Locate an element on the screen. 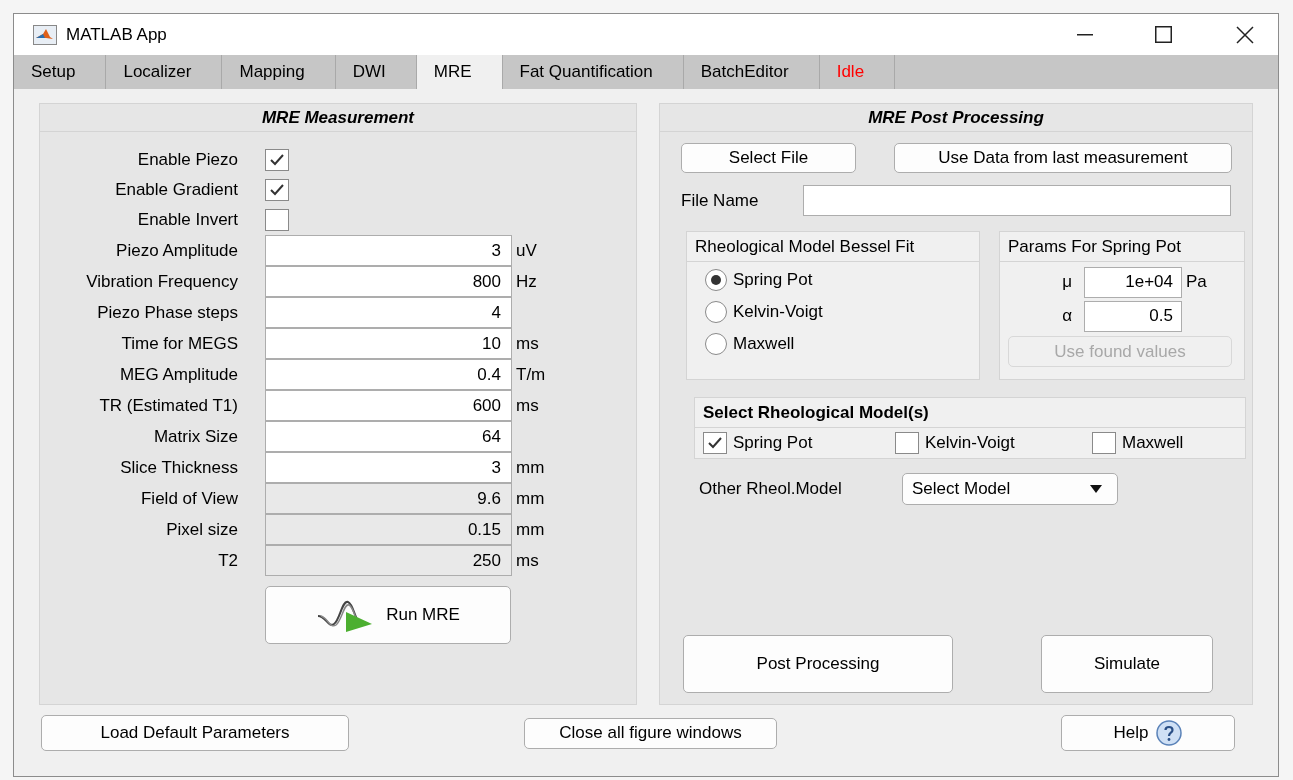  use-data-button: Use Data from last measurement is located at coordinates (1063, 158).